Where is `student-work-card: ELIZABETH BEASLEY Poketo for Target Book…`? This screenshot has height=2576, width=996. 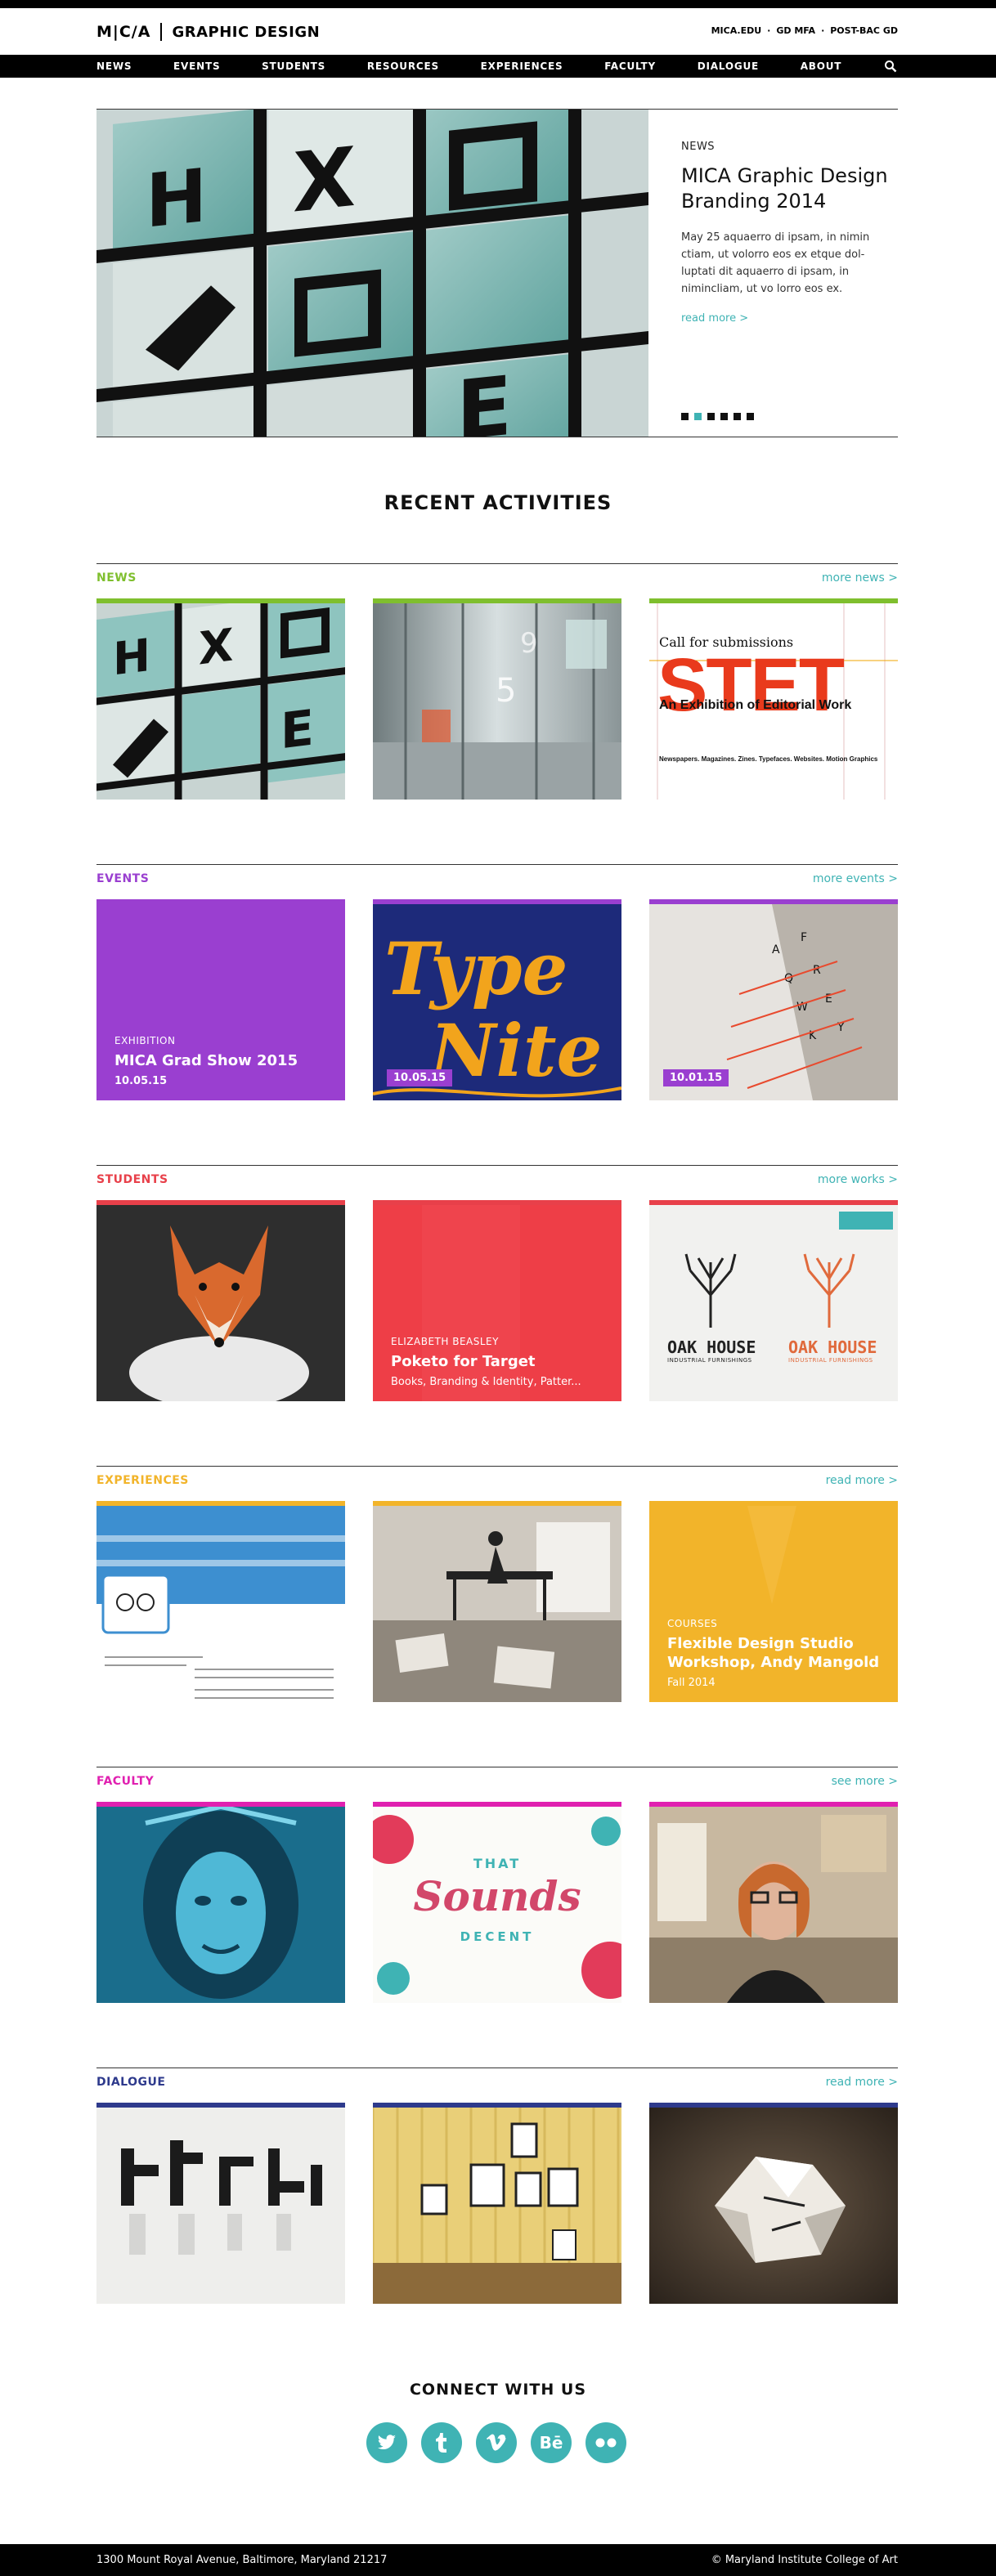
student-work-card: ELIZABETH BEASLEY Poketo for Target Book… is located at coordinates (497, 1300).